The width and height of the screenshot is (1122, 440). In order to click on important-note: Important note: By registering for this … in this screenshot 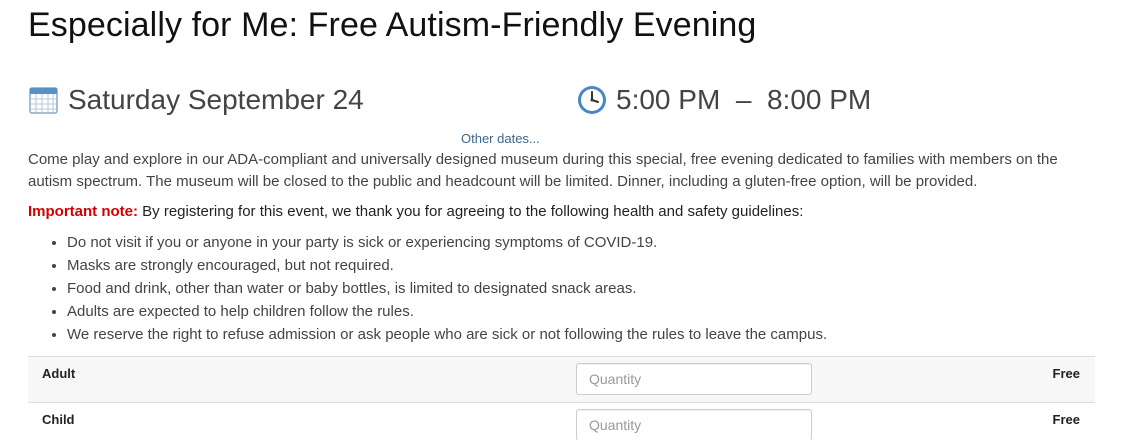, I will do `click(415, 211)`.